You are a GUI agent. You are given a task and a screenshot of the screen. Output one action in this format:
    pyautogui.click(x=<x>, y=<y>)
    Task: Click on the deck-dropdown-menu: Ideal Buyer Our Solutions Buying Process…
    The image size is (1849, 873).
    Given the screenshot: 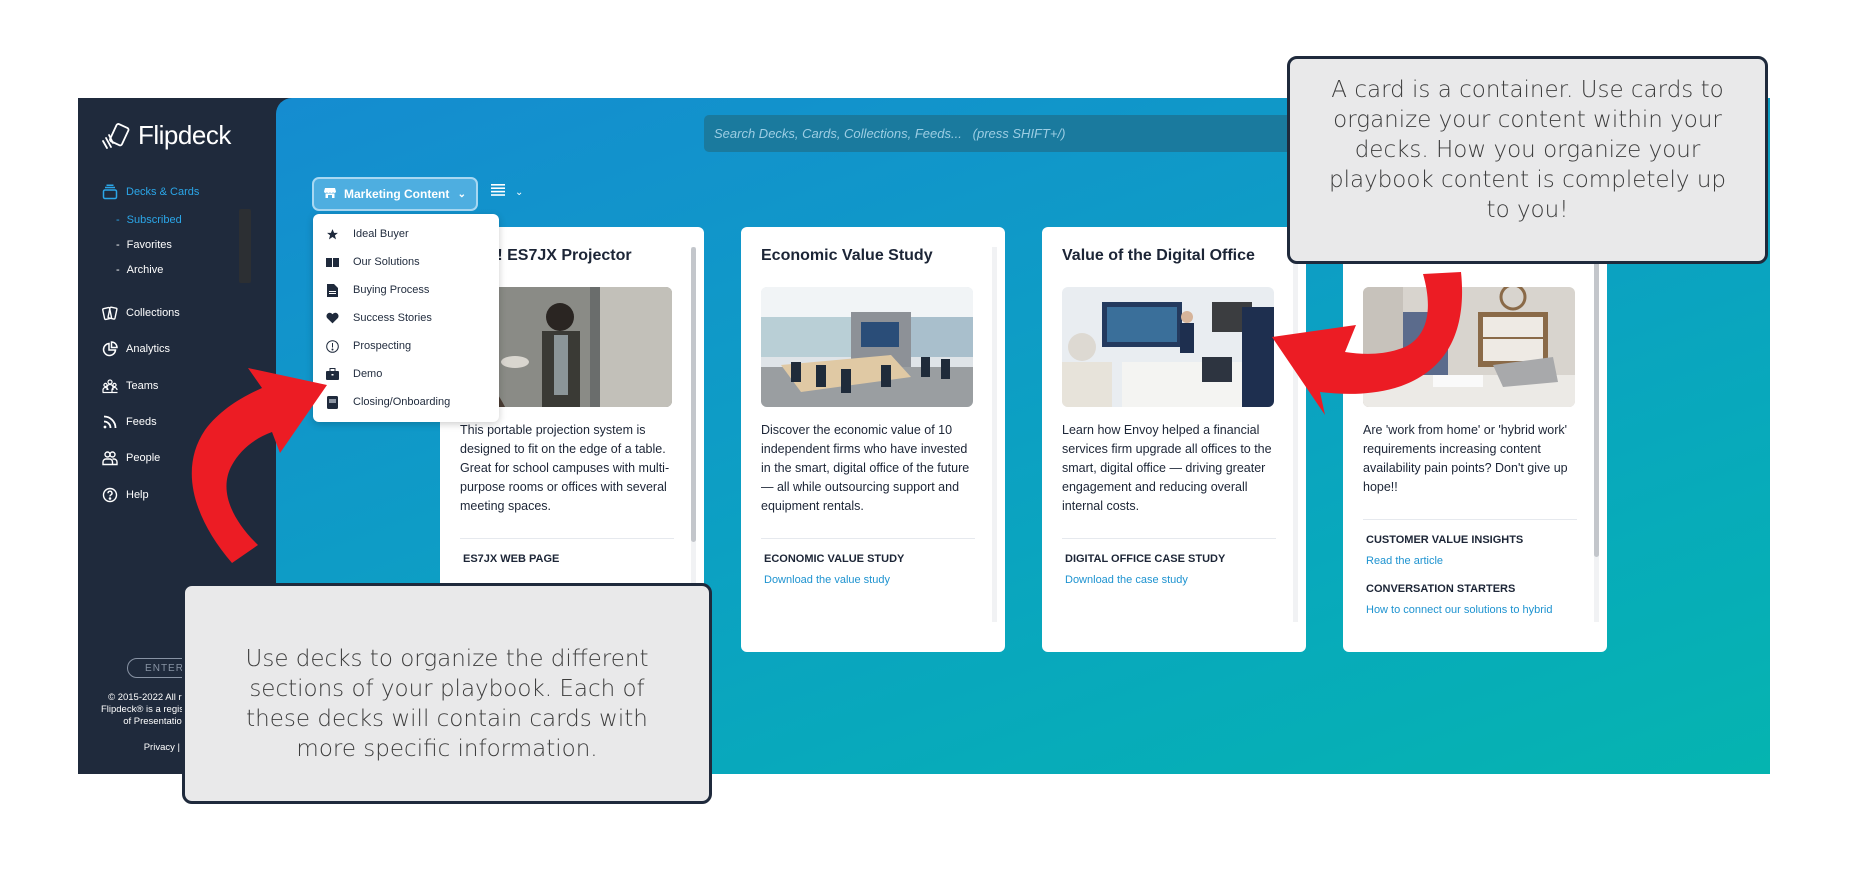 What is the action you would take?
    pyautogui.click(x=406, y=318)
    